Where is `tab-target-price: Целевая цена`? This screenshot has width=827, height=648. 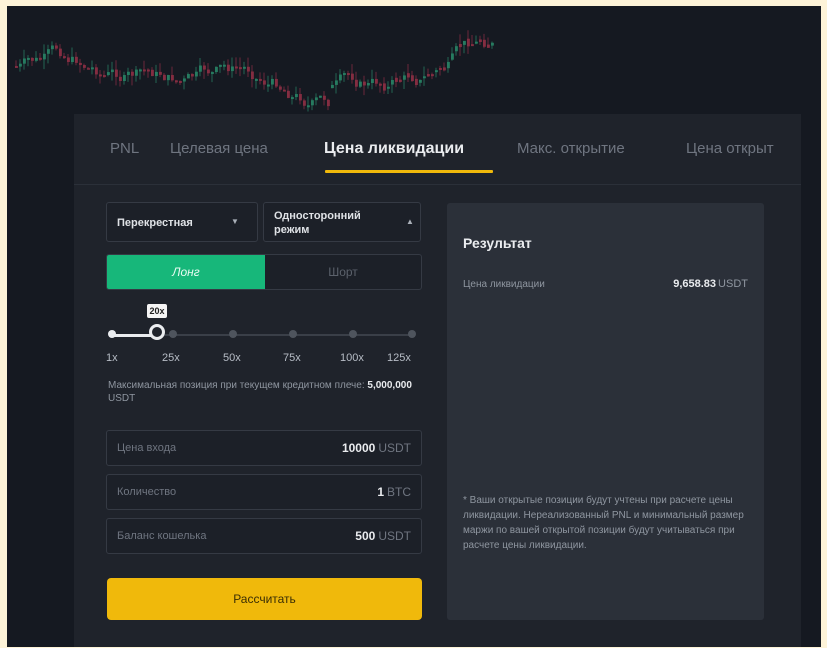
tab-target-price: Целевая цена is located at coordinates (219, 148).